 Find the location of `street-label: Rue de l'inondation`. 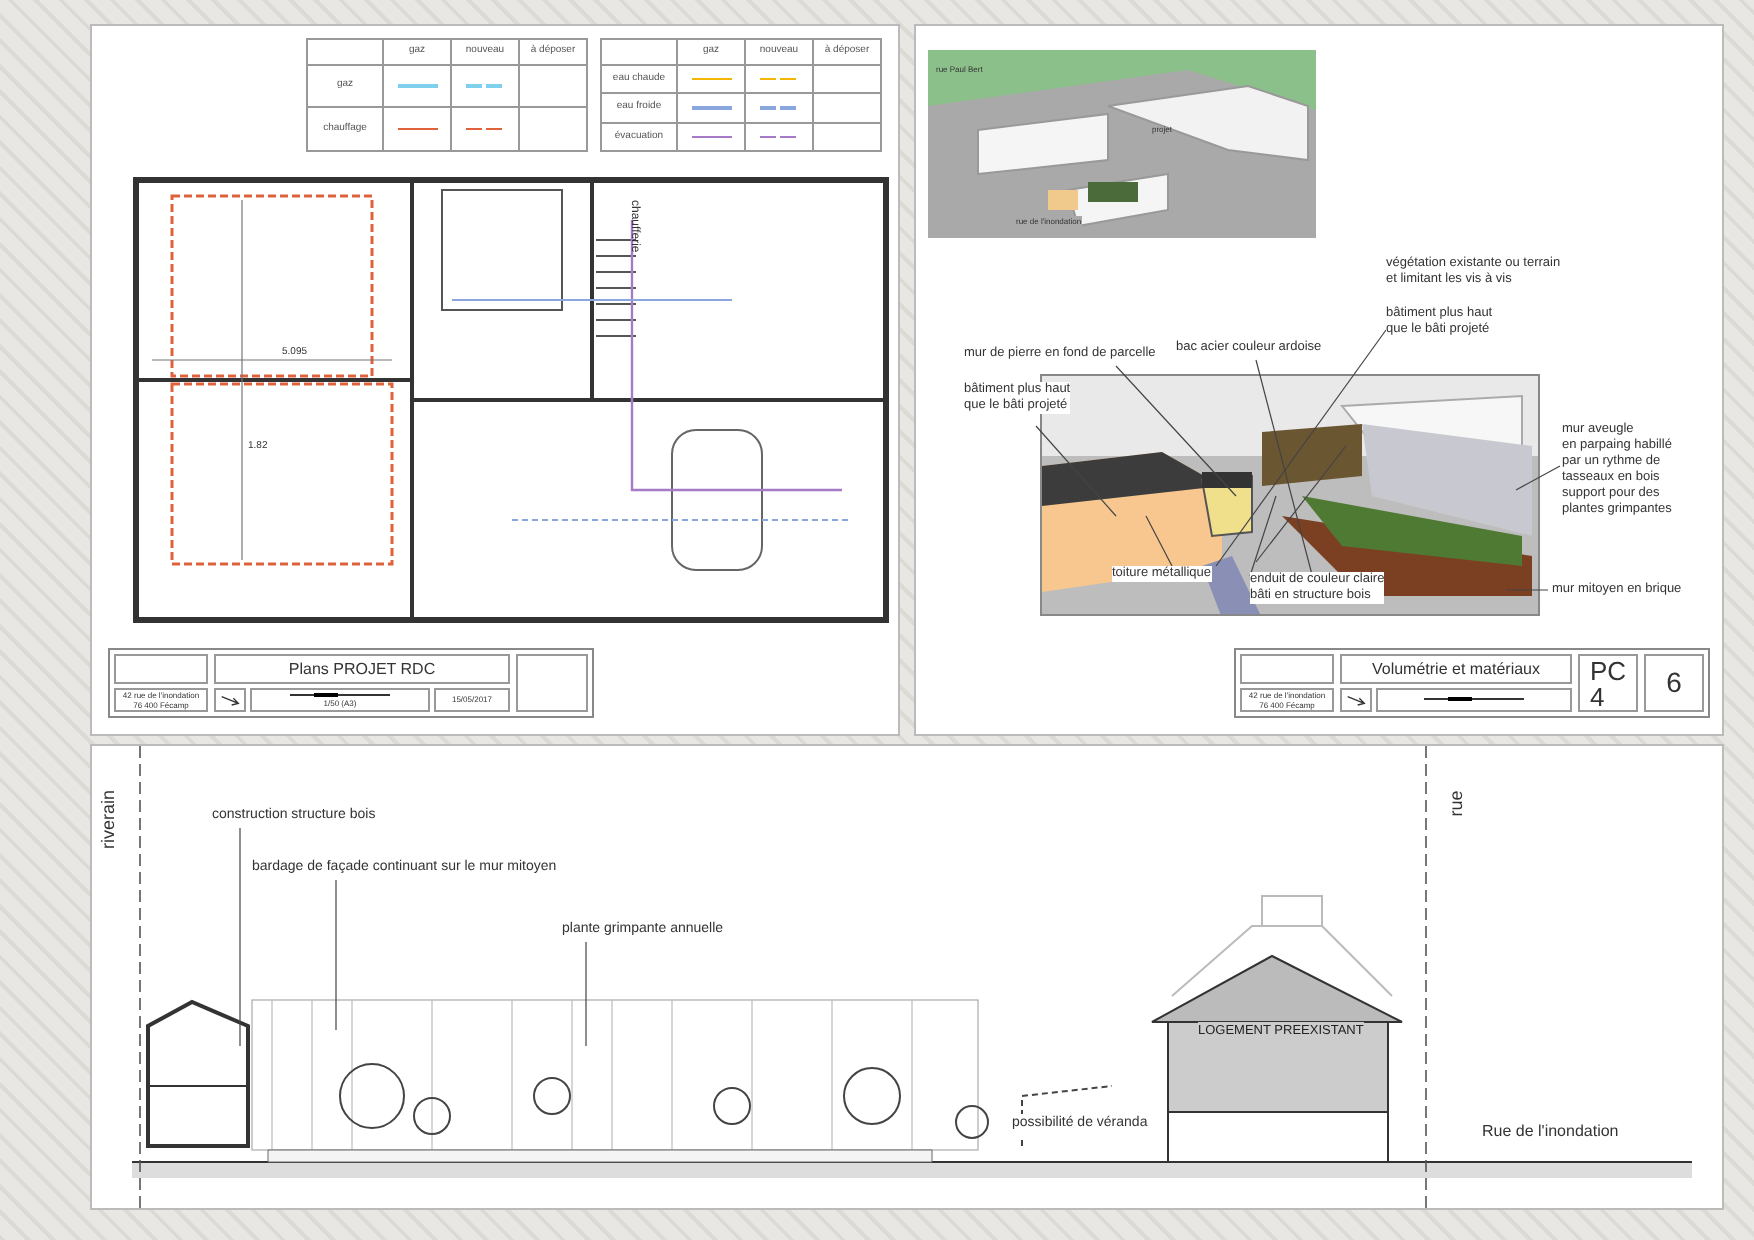

street-label: Rue de l'inondation is located at coordinates (1550, 1132).